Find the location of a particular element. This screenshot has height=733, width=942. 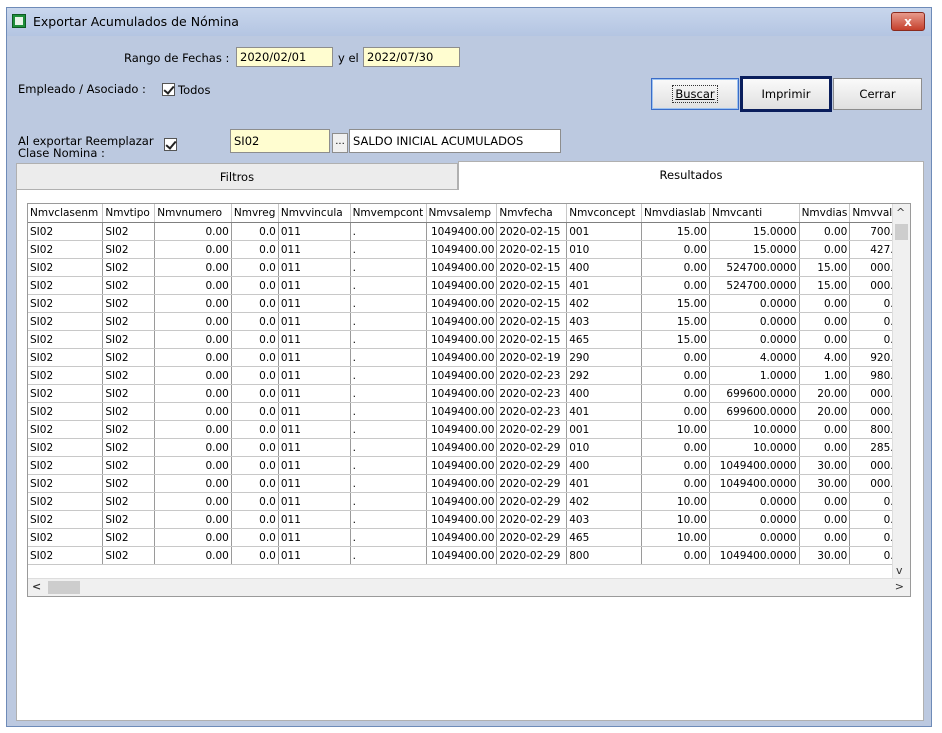

reemplazar-checkbox is located at coordinates (170, 144).